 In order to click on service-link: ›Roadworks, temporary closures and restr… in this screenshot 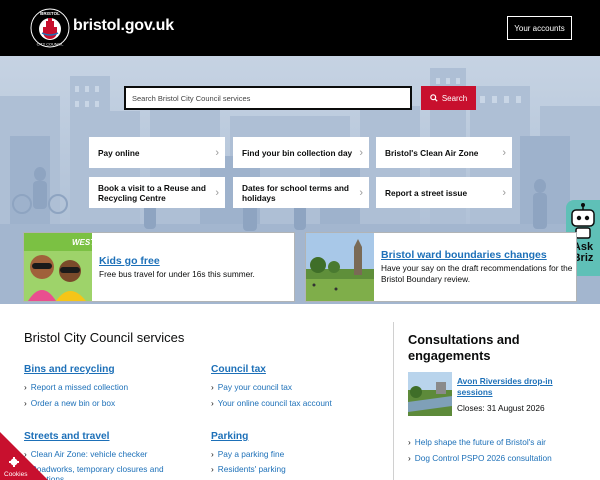, I will do `click(109, 472)`.